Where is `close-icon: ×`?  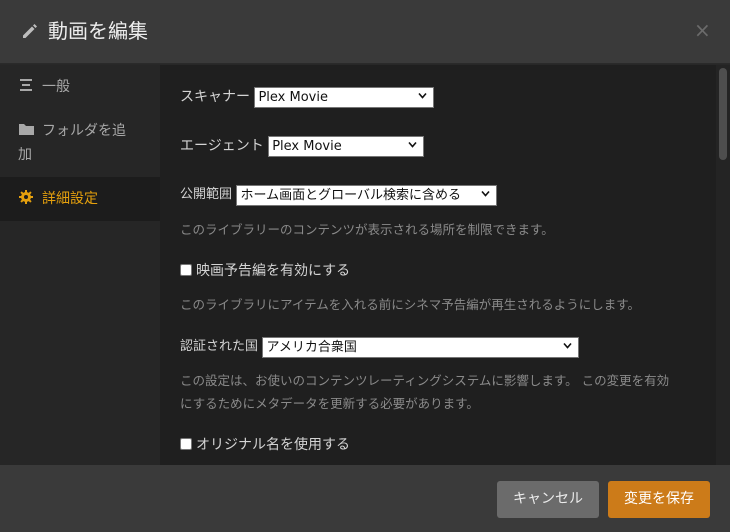
close-icon: × is located at coordinates (702, 30).